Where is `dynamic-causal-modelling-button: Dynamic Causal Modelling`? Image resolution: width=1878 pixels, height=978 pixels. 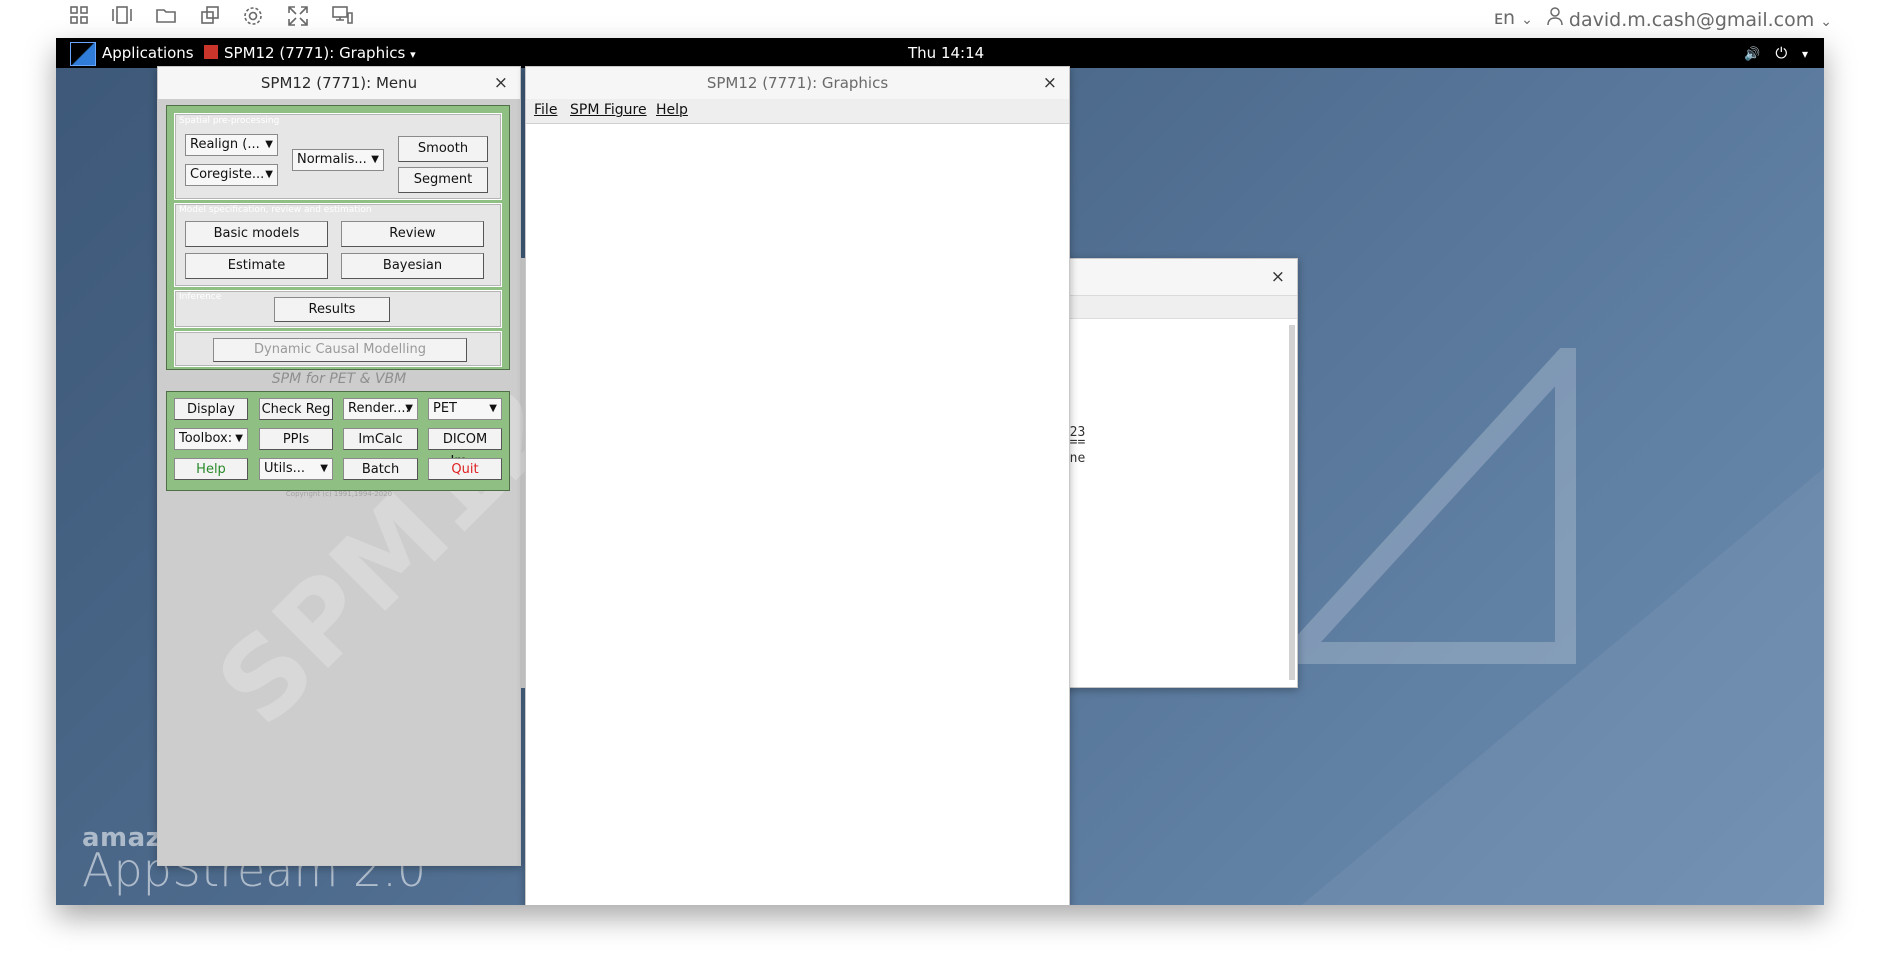 dynamic-causal-modelling-button: Dynamic Causal Modelling is located at coordinates (340, 350).